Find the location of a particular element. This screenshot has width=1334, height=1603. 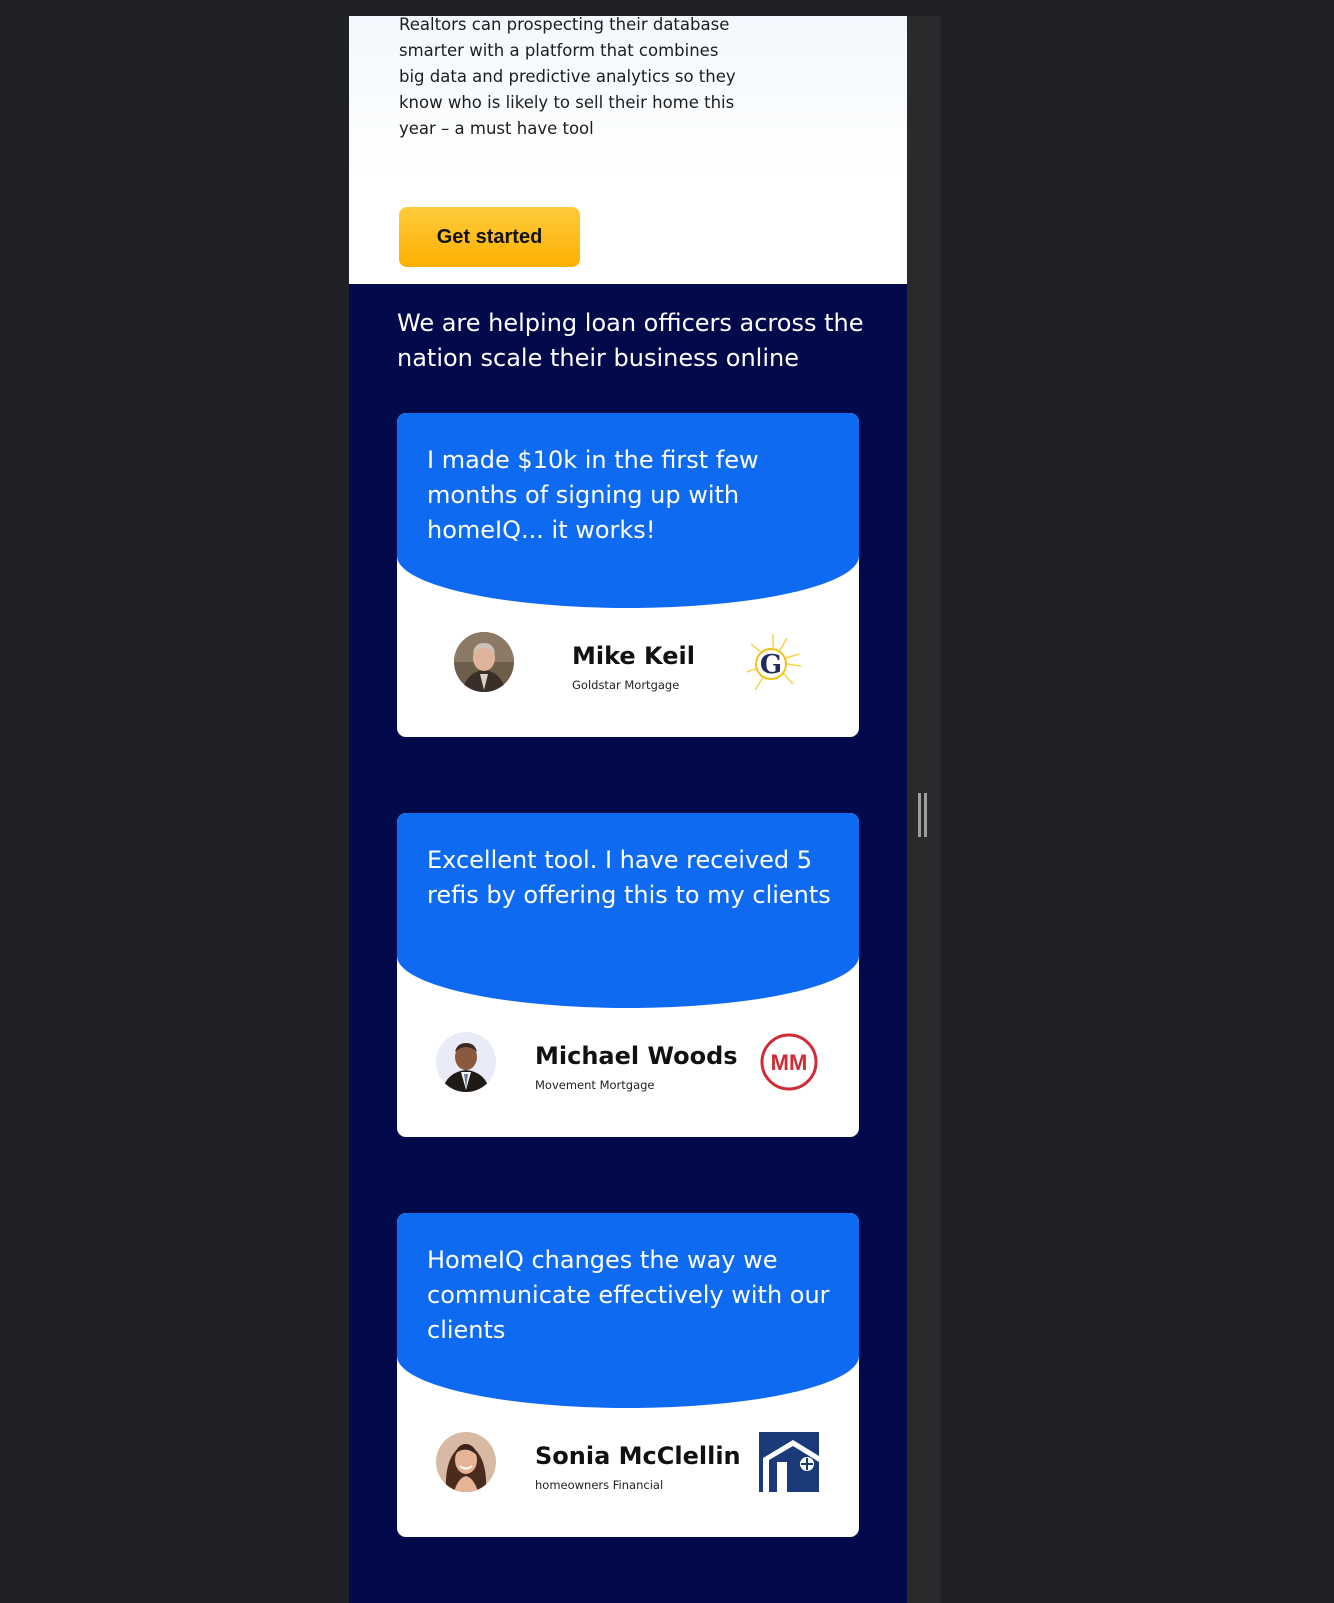

house-logo-icon is located at coordinates (789, 1462).